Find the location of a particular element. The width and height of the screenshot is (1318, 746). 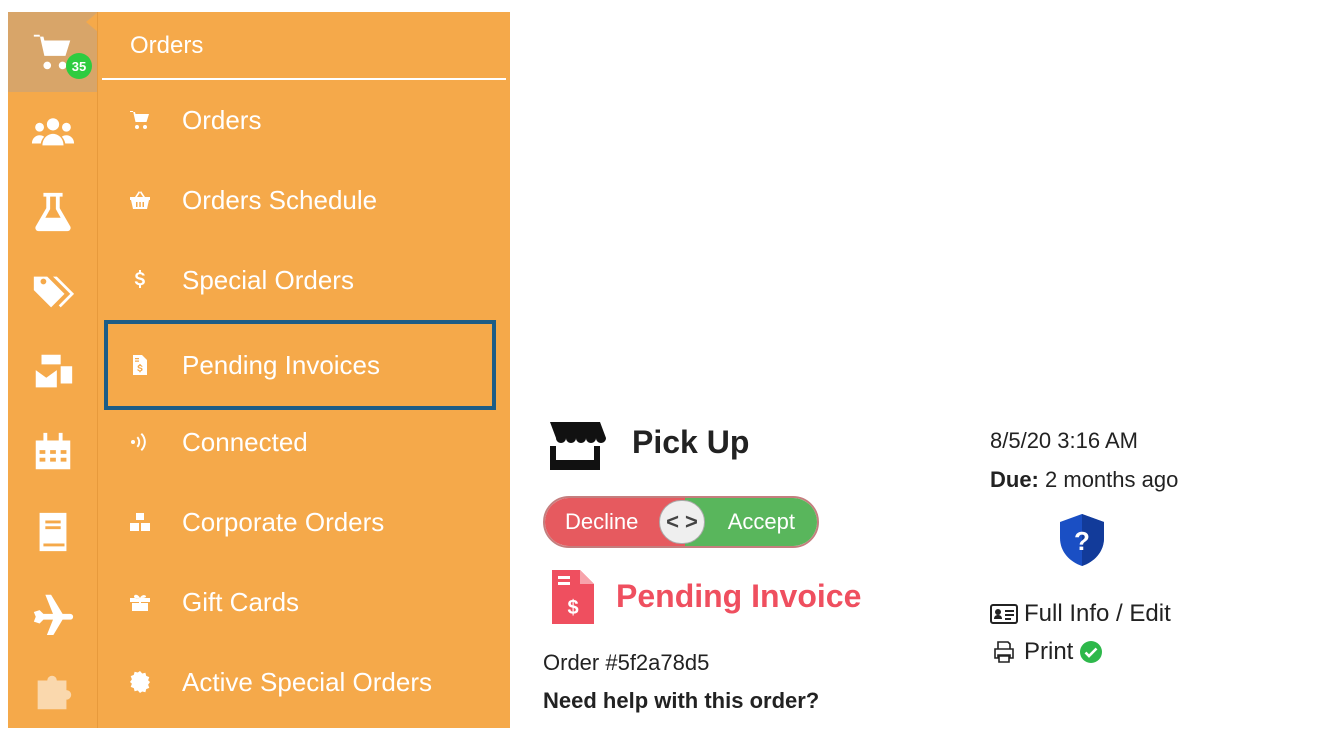

rail-calendar is located at coordinates (52, 452).